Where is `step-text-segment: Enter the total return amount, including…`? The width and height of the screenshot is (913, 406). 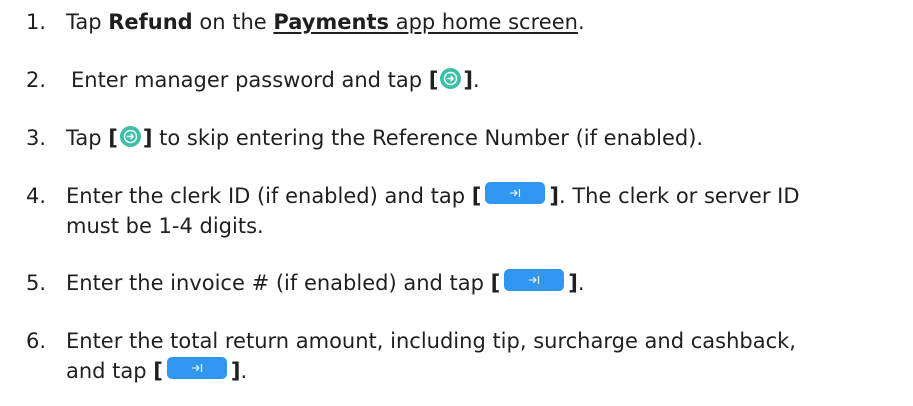 step-text-segment: Enter the total return amount, including… is located at coordinates (431, 341).